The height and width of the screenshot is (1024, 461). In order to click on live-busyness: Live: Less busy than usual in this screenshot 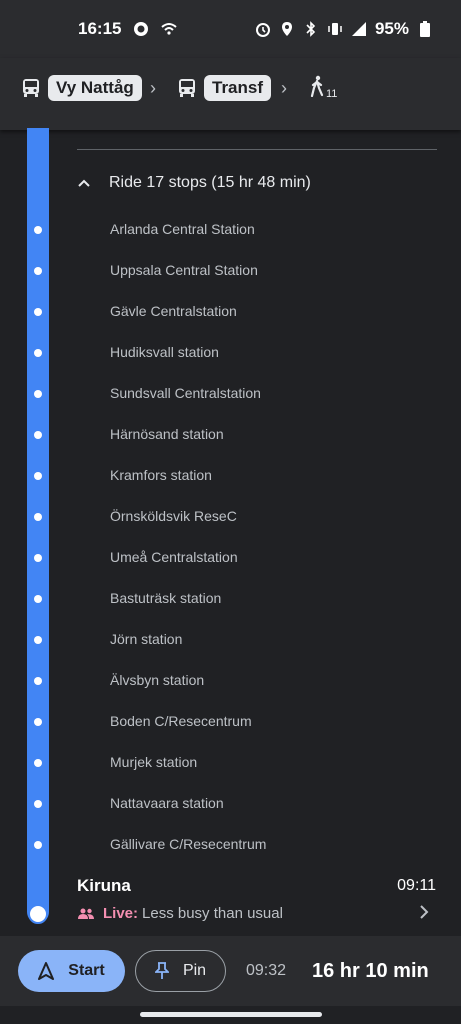, I will do `click(180, 913)`.